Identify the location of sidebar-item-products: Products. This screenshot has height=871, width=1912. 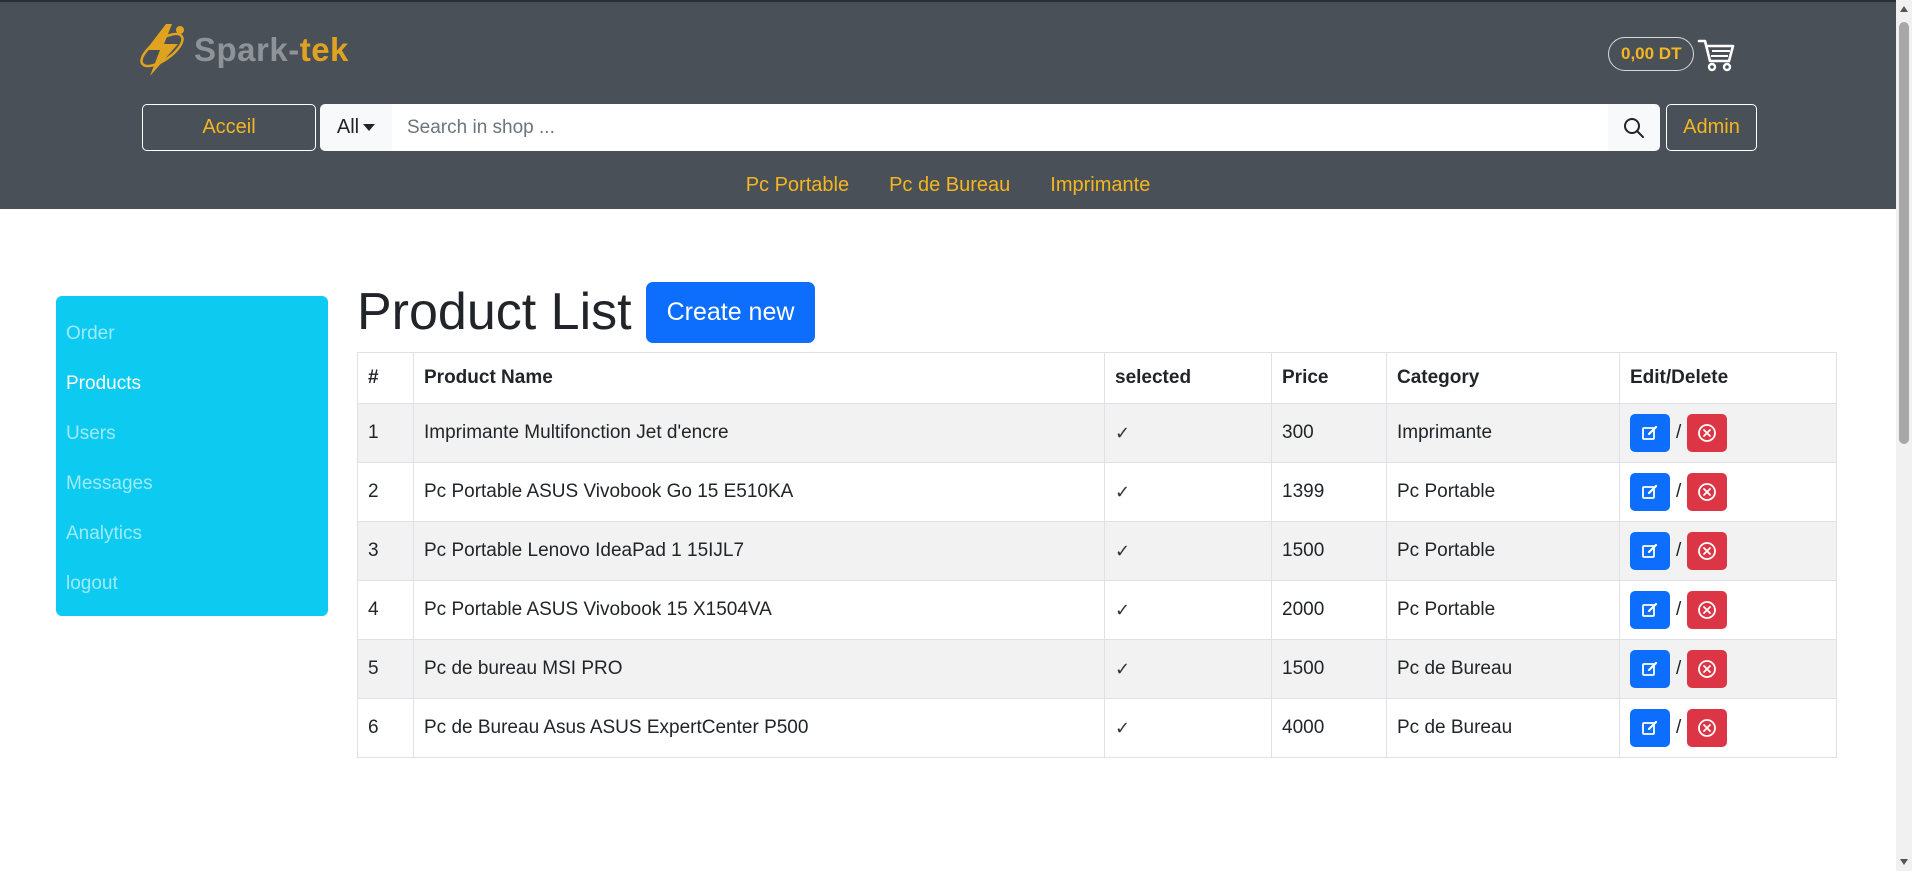
(192, 384).